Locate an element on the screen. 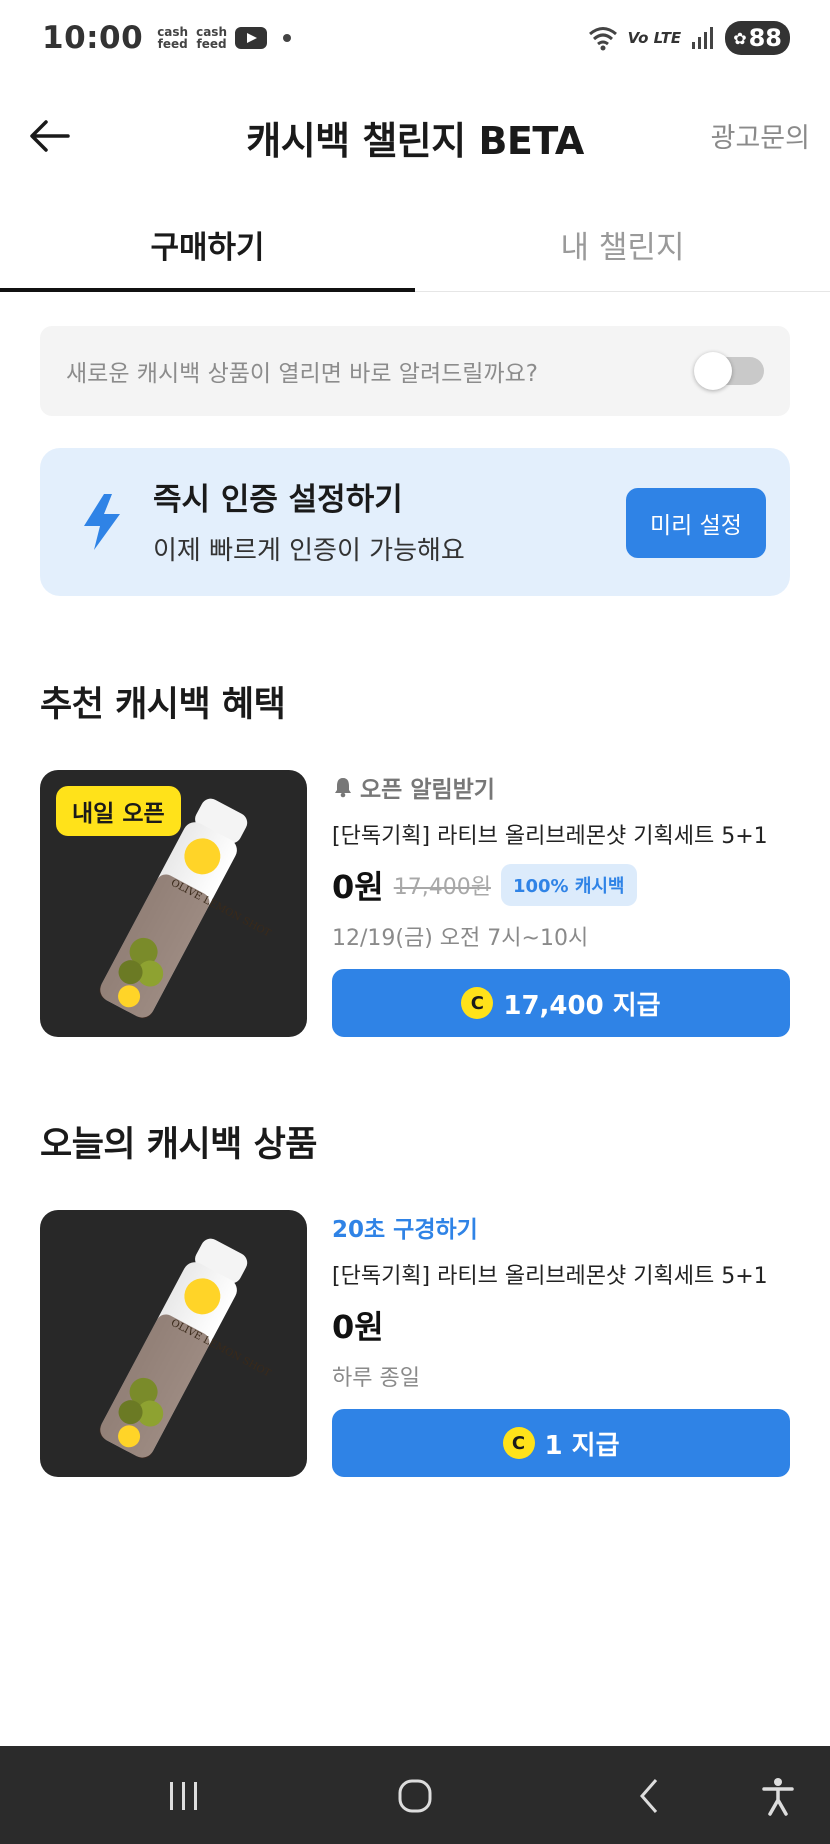 The height and width of the screenshot is (1844, 830). new-product-notify-row: 새로운 캐시백 상품이 열리면 바로 알려드릴까요? is located at coordinates (415, 371).